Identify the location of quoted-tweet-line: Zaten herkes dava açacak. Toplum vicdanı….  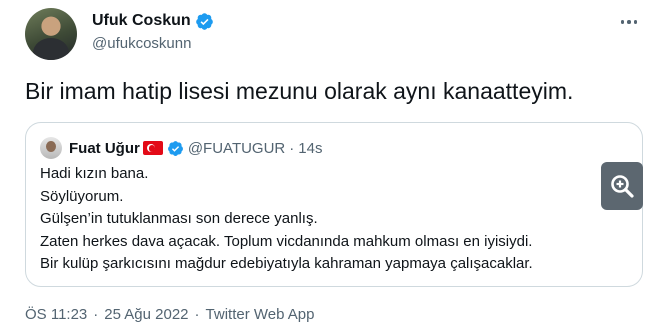
(286, 241).